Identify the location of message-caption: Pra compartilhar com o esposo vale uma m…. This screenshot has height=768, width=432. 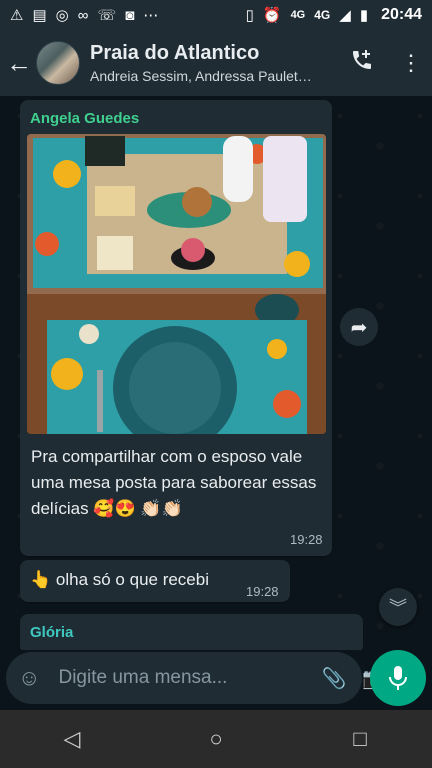
(174, 482).